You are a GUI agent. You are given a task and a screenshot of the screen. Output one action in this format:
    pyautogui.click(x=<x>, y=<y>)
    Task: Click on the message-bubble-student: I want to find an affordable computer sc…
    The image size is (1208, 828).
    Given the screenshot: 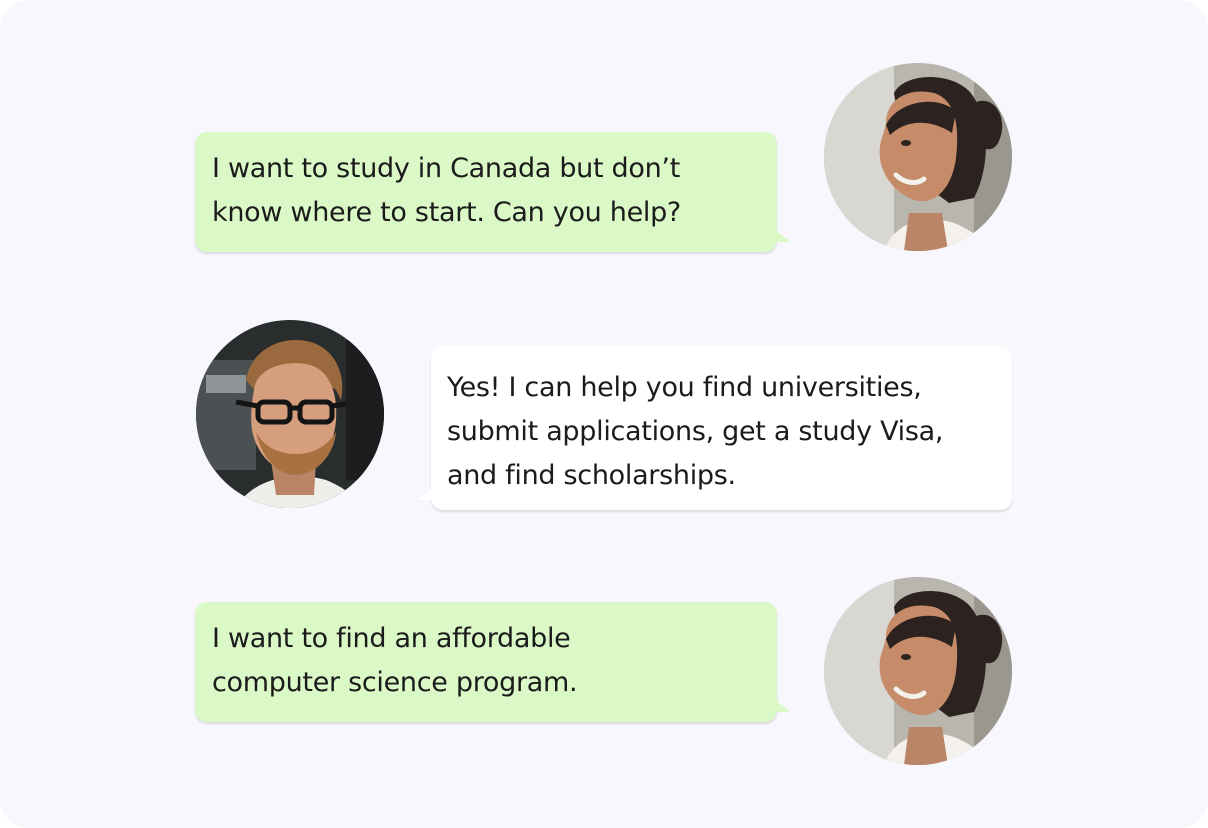 What is the action you would take?
    pyautogui.click(x=493, y=662)
    